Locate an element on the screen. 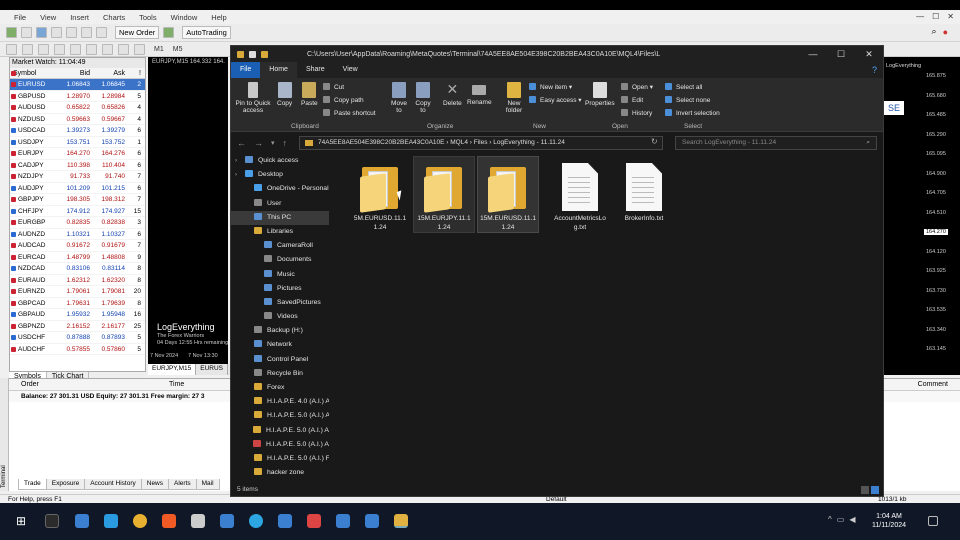  new-folder-quick-icon is located at coordinates (264, 54).